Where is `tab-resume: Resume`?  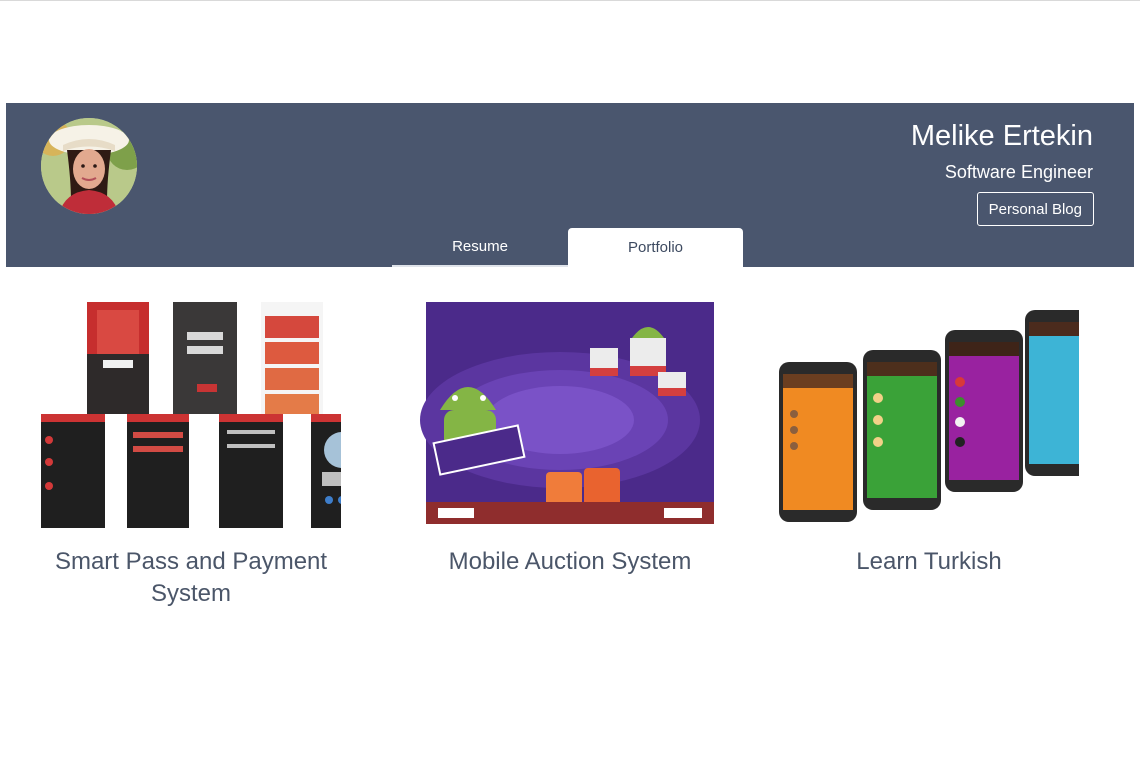
tab-resume: Resume is located at coordinates (480, 247).